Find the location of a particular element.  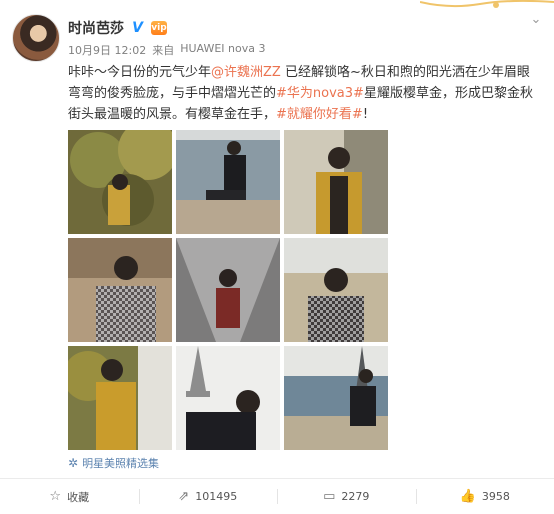

comment-count: 2279 is located at coordinates (355, 496).